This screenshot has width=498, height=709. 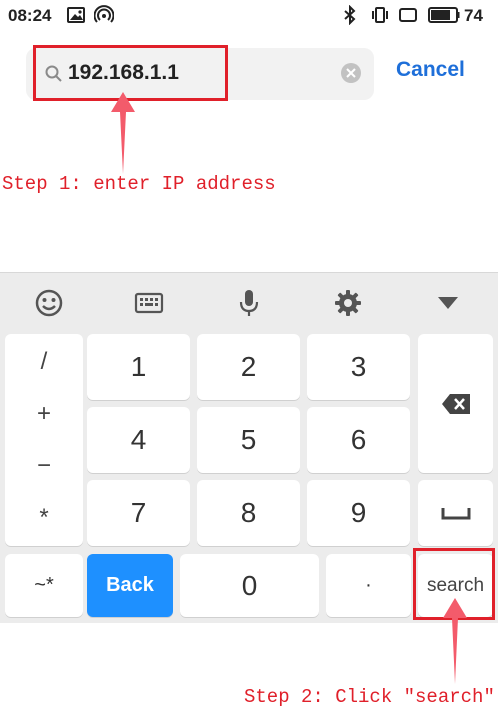 What do you see at coordinates (380, 15) in the screenshot?
I see `vibrate-icon` at bounding box center [380, 15].